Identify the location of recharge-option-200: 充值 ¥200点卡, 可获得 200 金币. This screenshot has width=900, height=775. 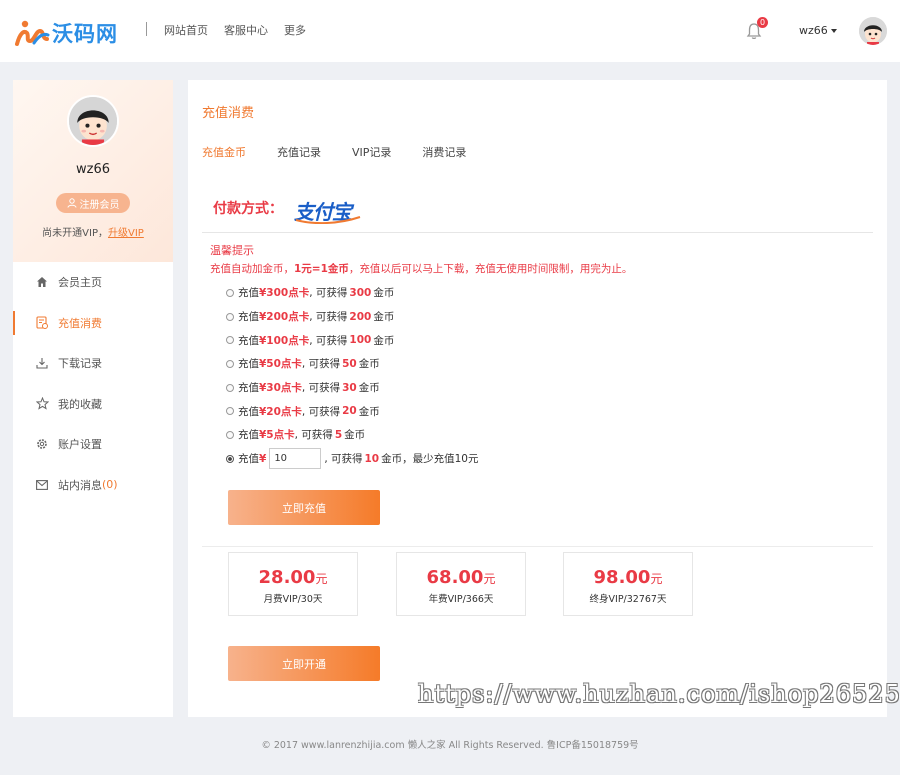
(352, 317).